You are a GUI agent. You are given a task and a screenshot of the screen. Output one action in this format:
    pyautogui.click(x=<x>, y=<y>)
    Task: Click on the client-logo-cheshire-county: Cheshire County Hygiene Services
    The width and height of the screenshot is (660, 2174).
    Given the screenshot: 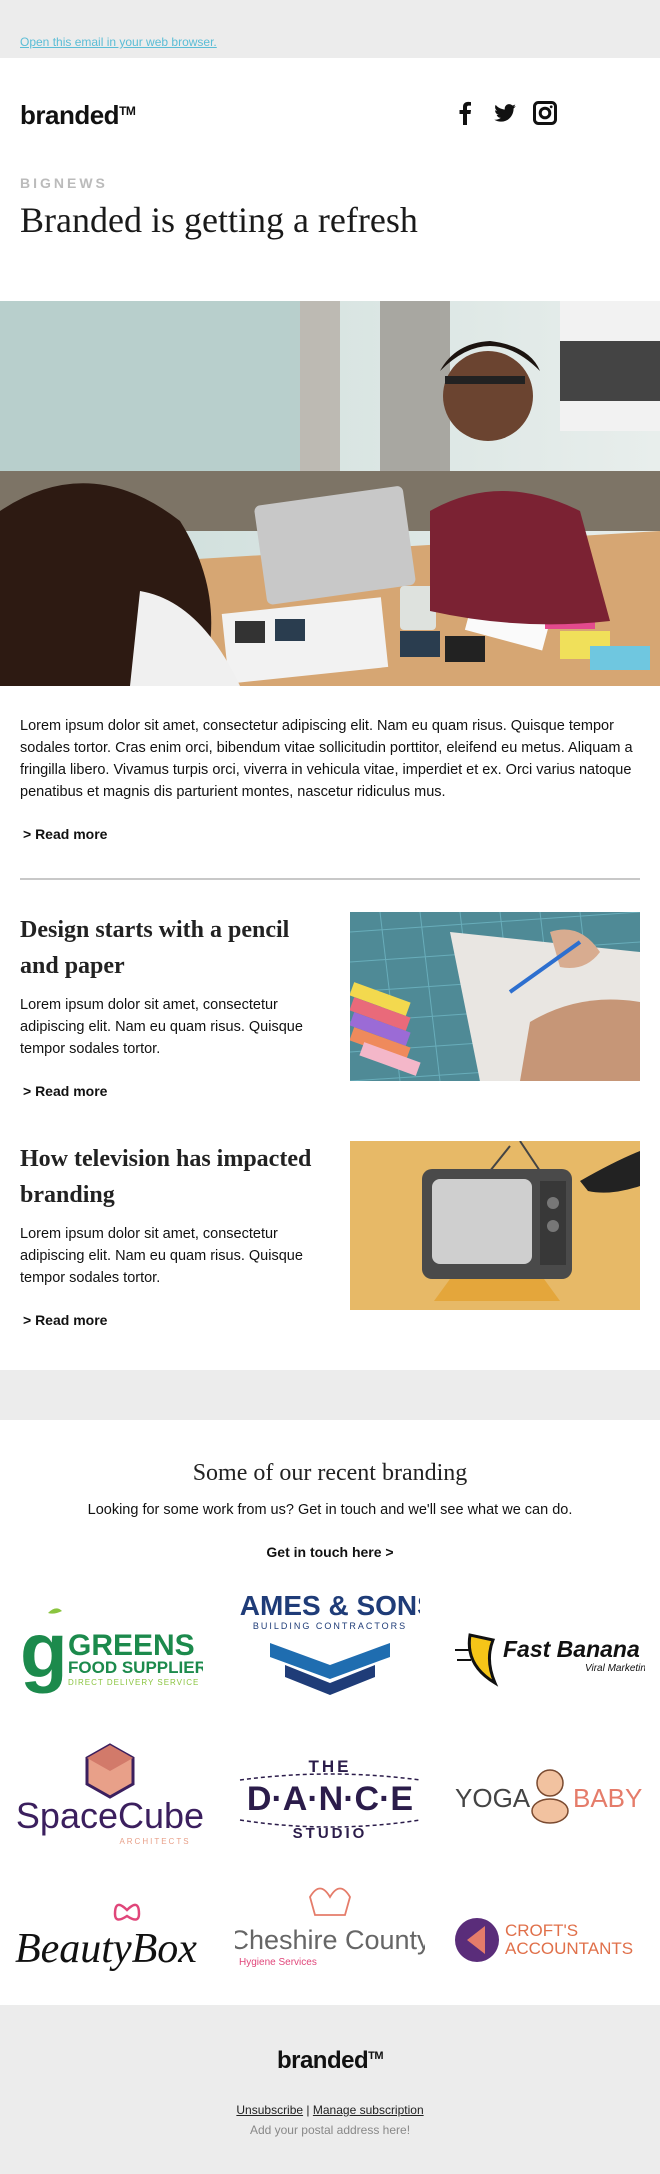 What is the action you would take?
    pyautogui.click(x=330, y=1930)
    